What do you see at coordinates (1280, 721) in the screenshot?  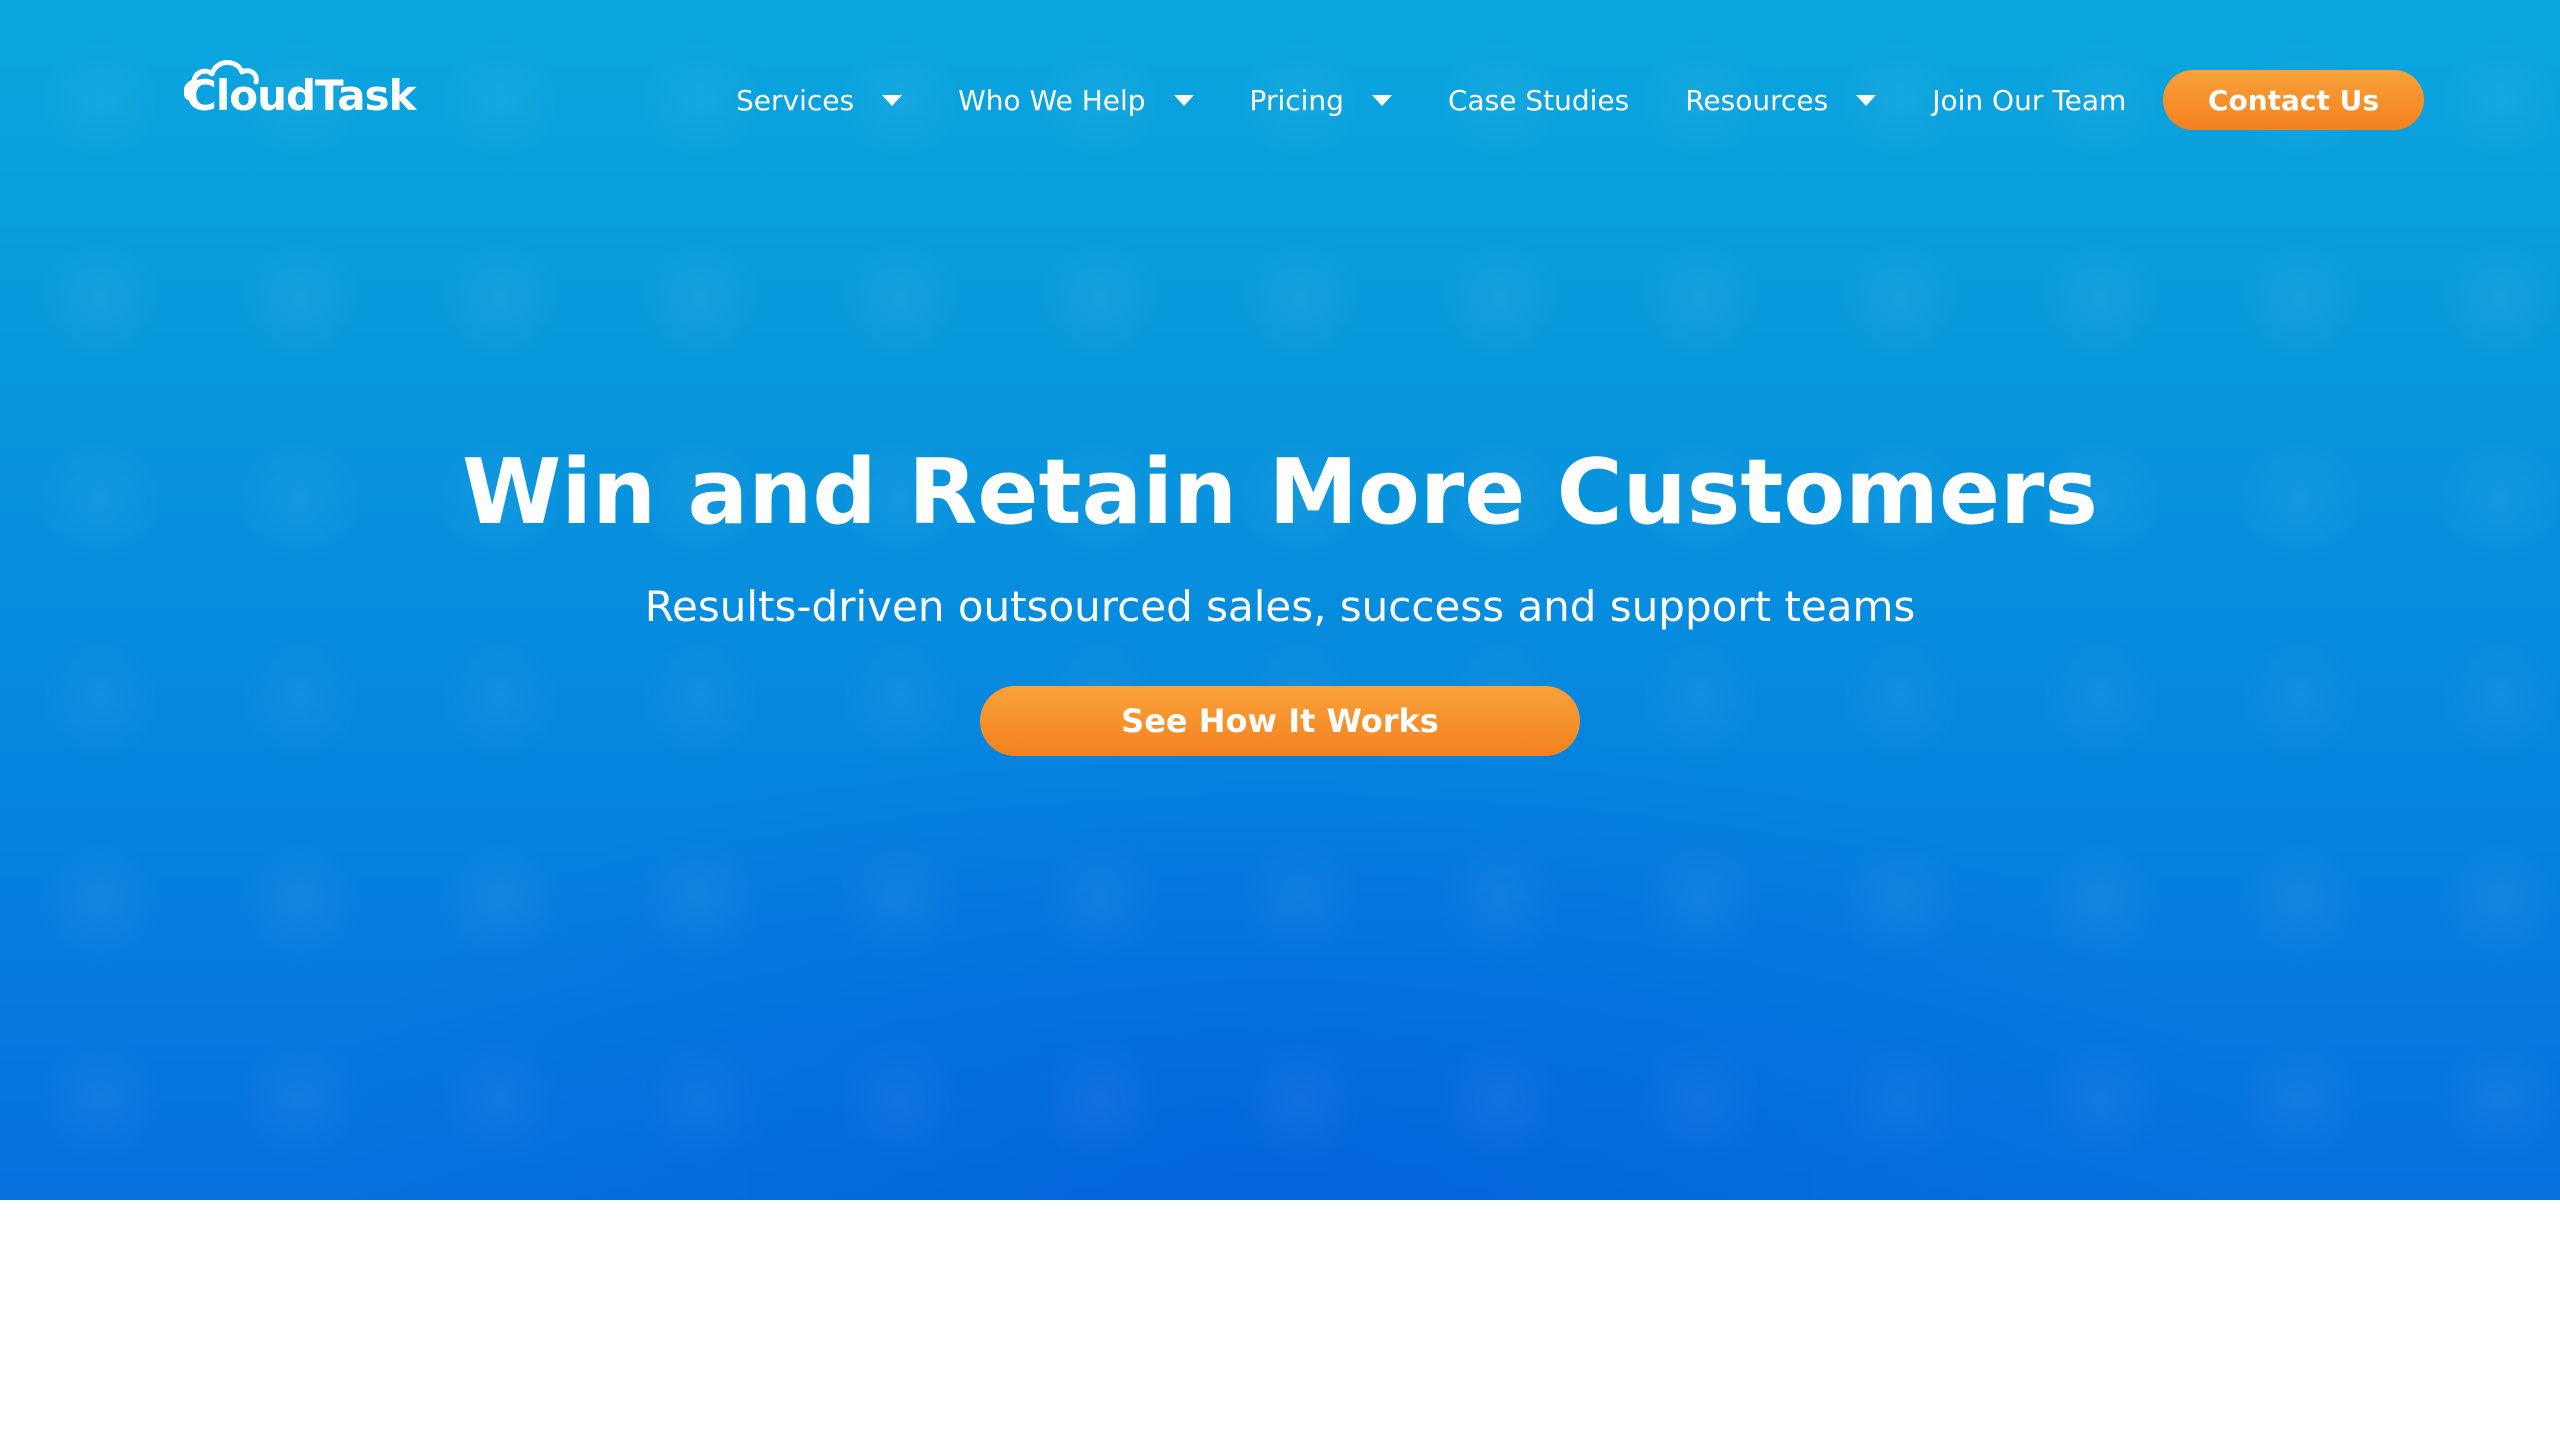 I see `see-how-it-works-button: See How It Works` at bounding box center [1280, 721].